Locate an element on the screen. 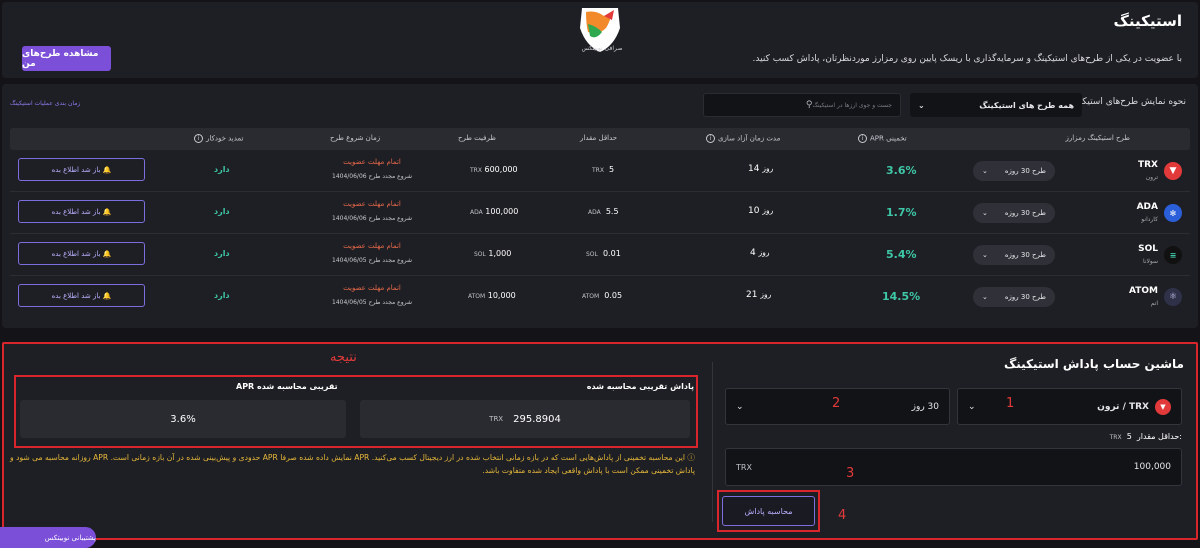 This screenshot has width=1200, height=548. col-plan: طرح استیکینگ رمزارز is located at coordinates (1098, 138).